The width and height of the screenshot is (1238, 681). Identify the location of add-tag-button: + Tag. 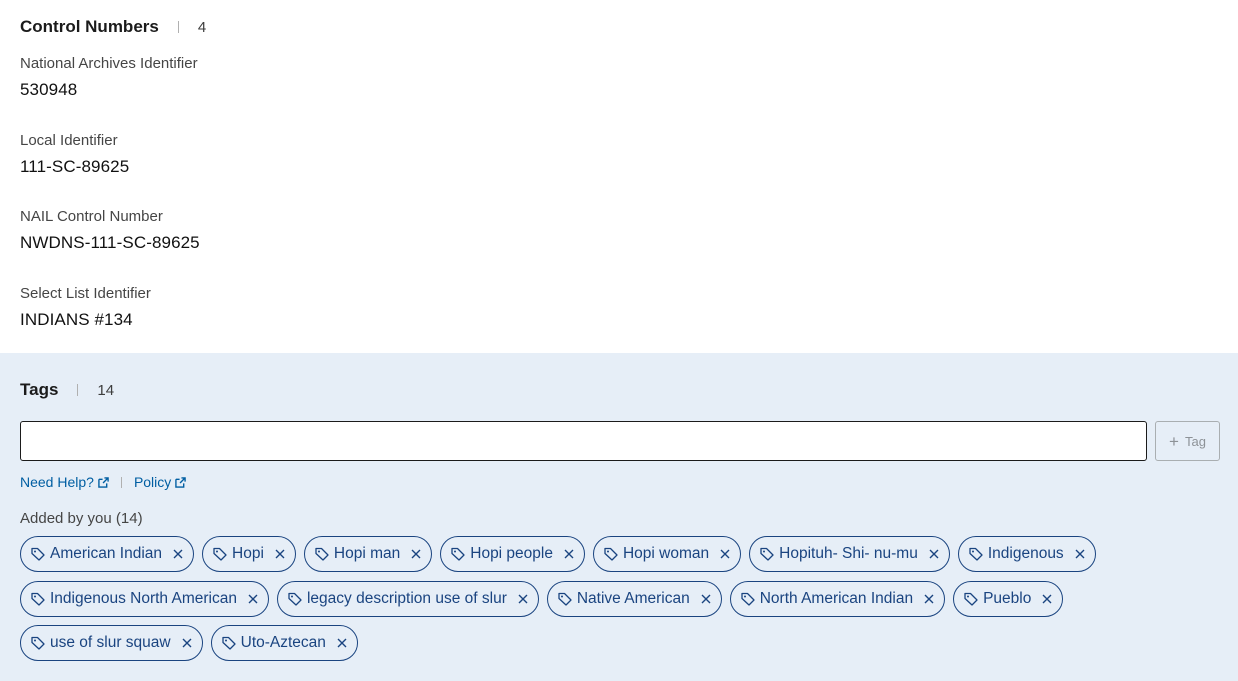
(1187, 441).